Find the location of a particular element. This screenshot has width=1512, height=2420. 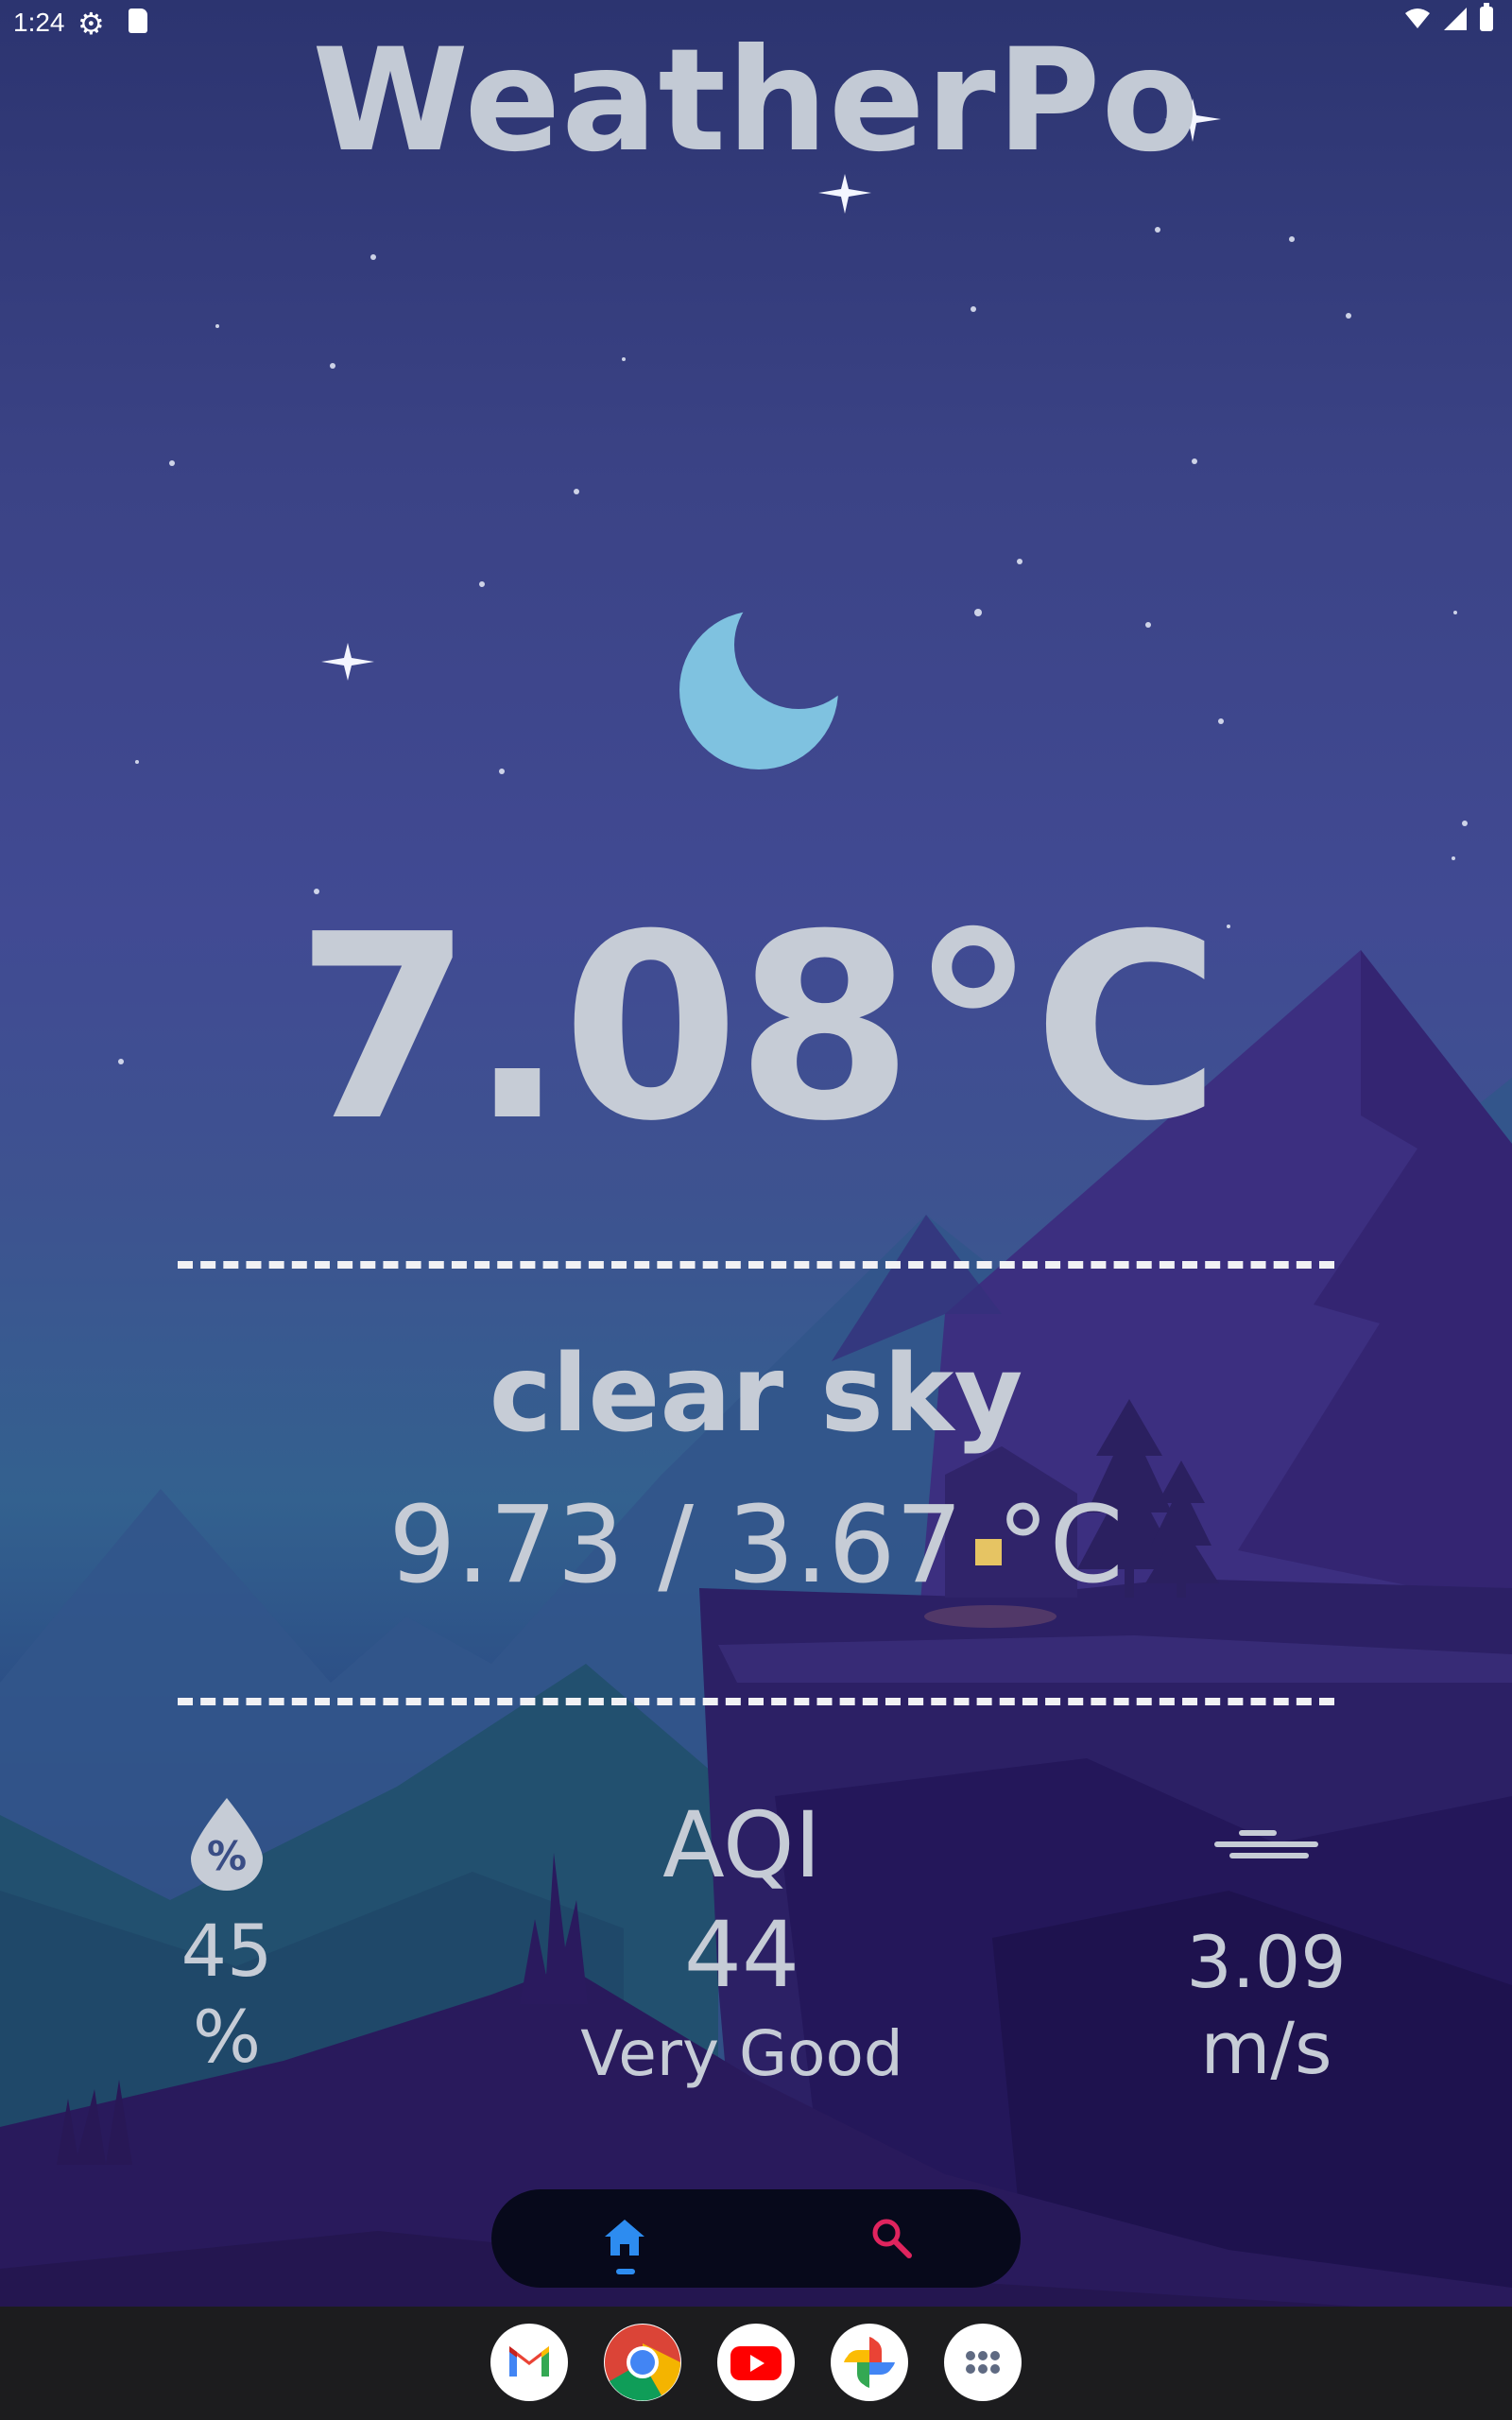

humidity-stat: % 45 % is located at coordinates (226, 1938).